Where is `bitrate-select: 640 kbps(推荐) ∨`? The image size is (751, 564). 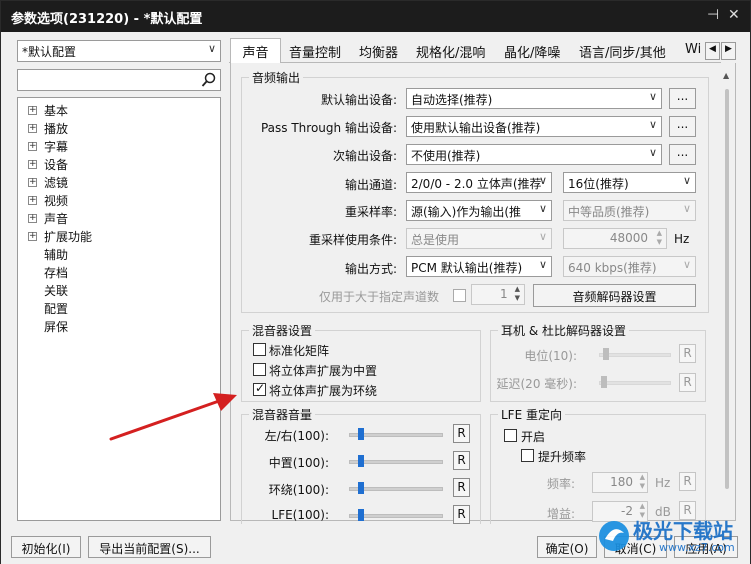
bitrate-select: 640 kbps(推荐) ∨ is located at coordinates (629, 266).